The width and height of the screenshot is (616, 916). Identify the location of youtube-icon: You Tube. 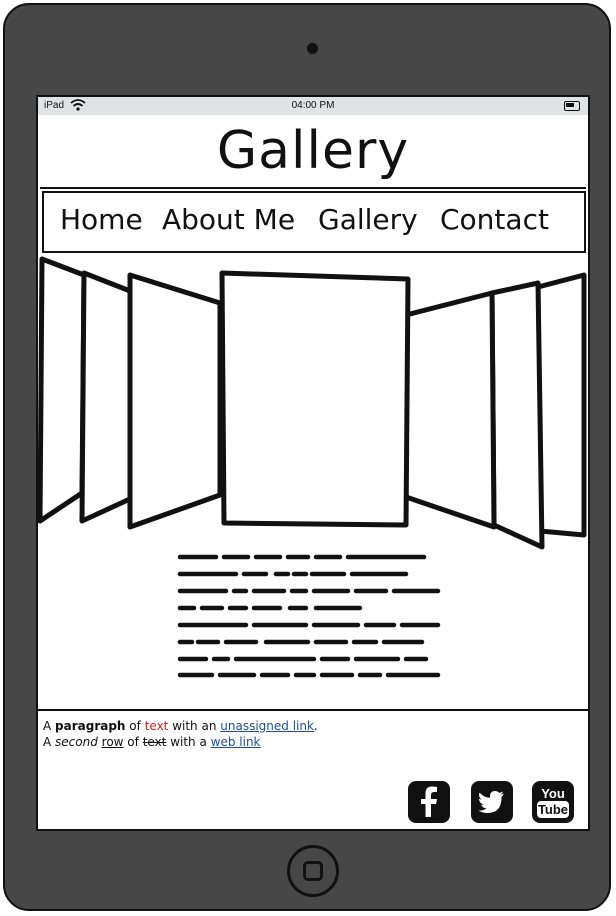
(553, 802).